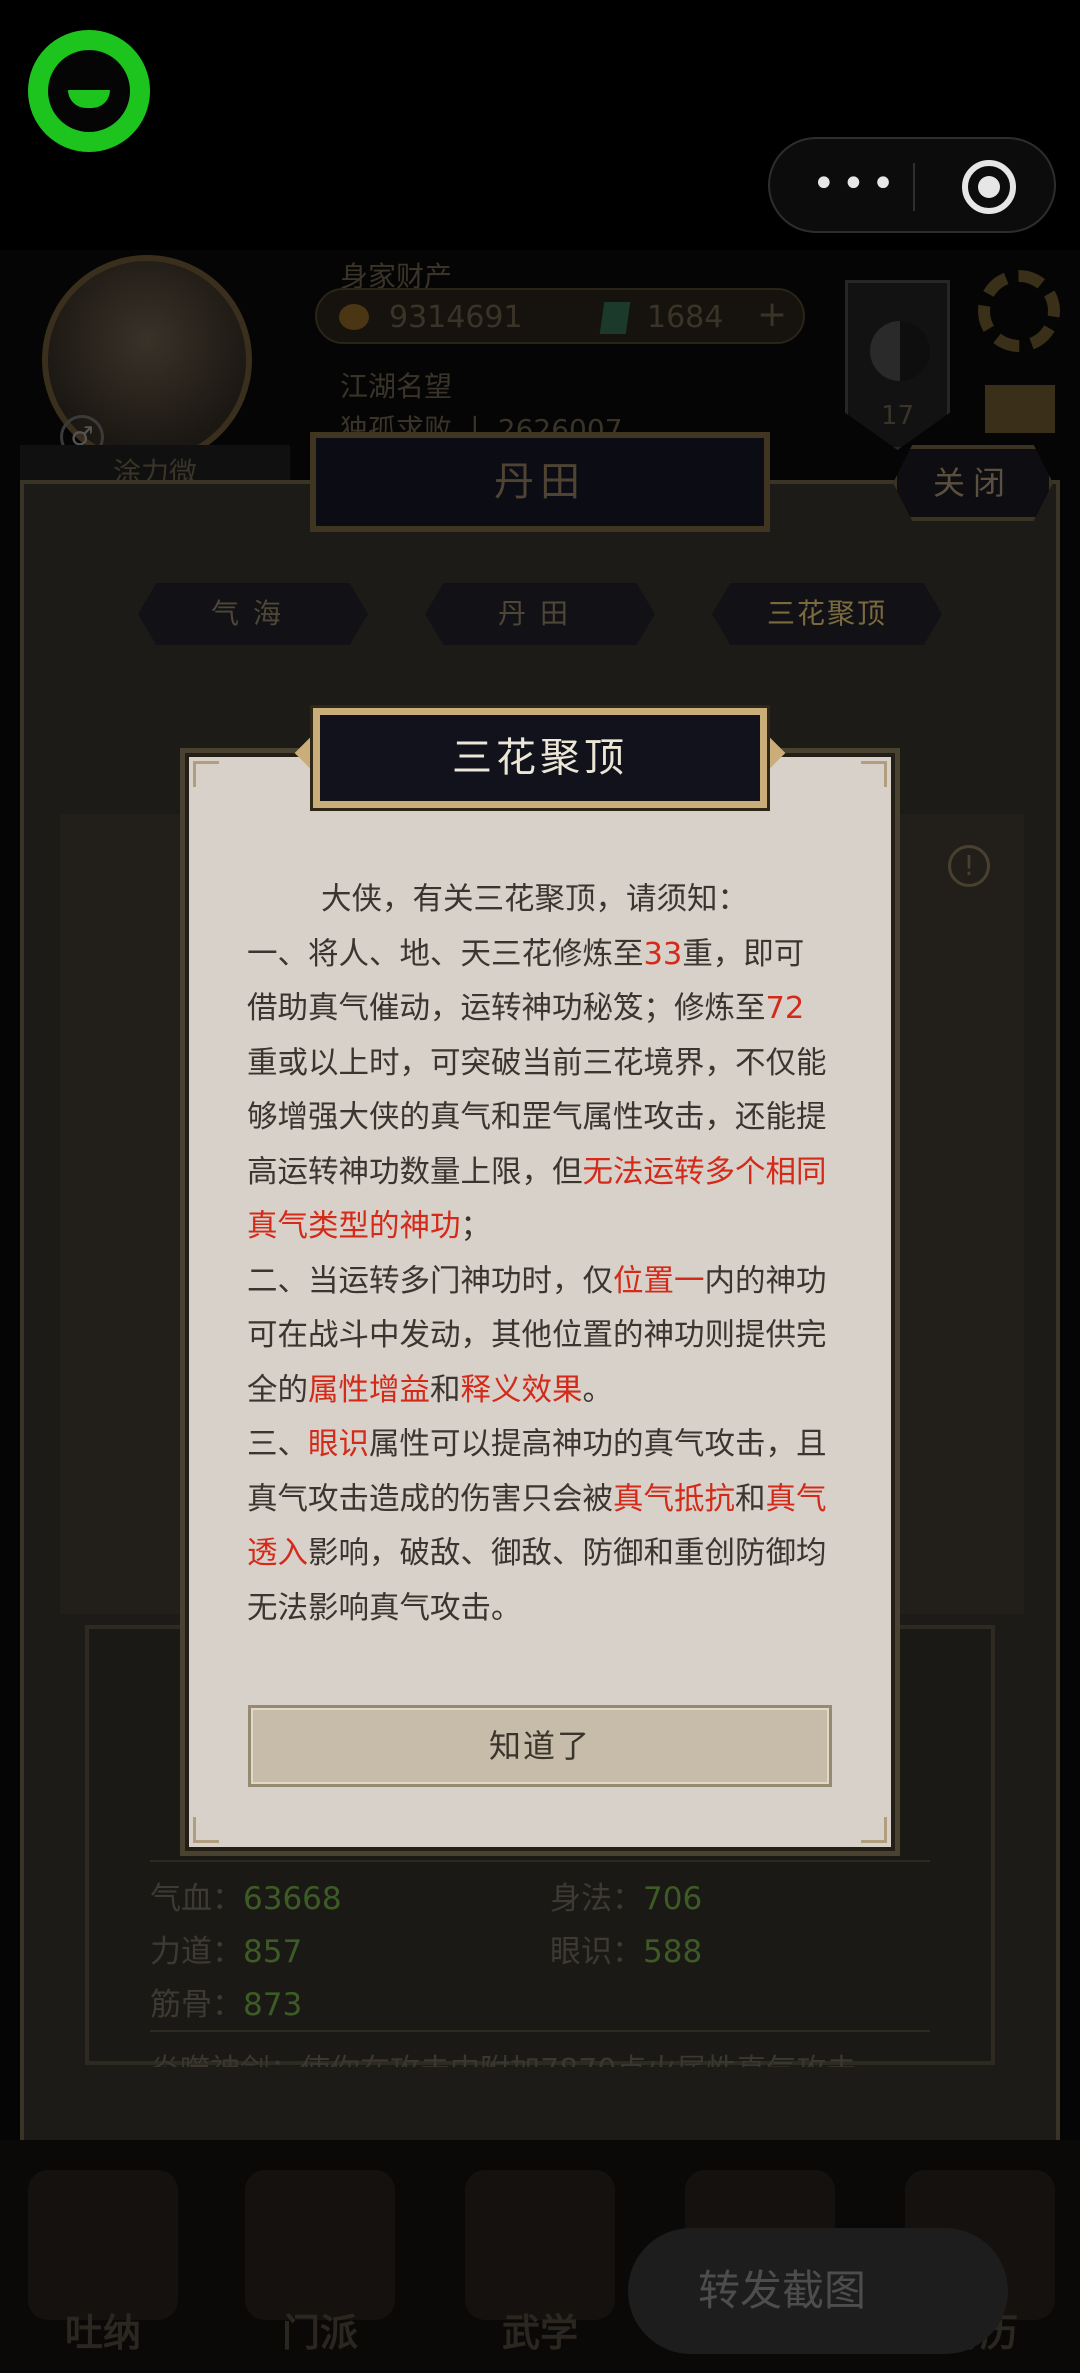  Describe the element at coordinates (456, 317) in the screenshot. I see `coin-count: 9314691` at that location.